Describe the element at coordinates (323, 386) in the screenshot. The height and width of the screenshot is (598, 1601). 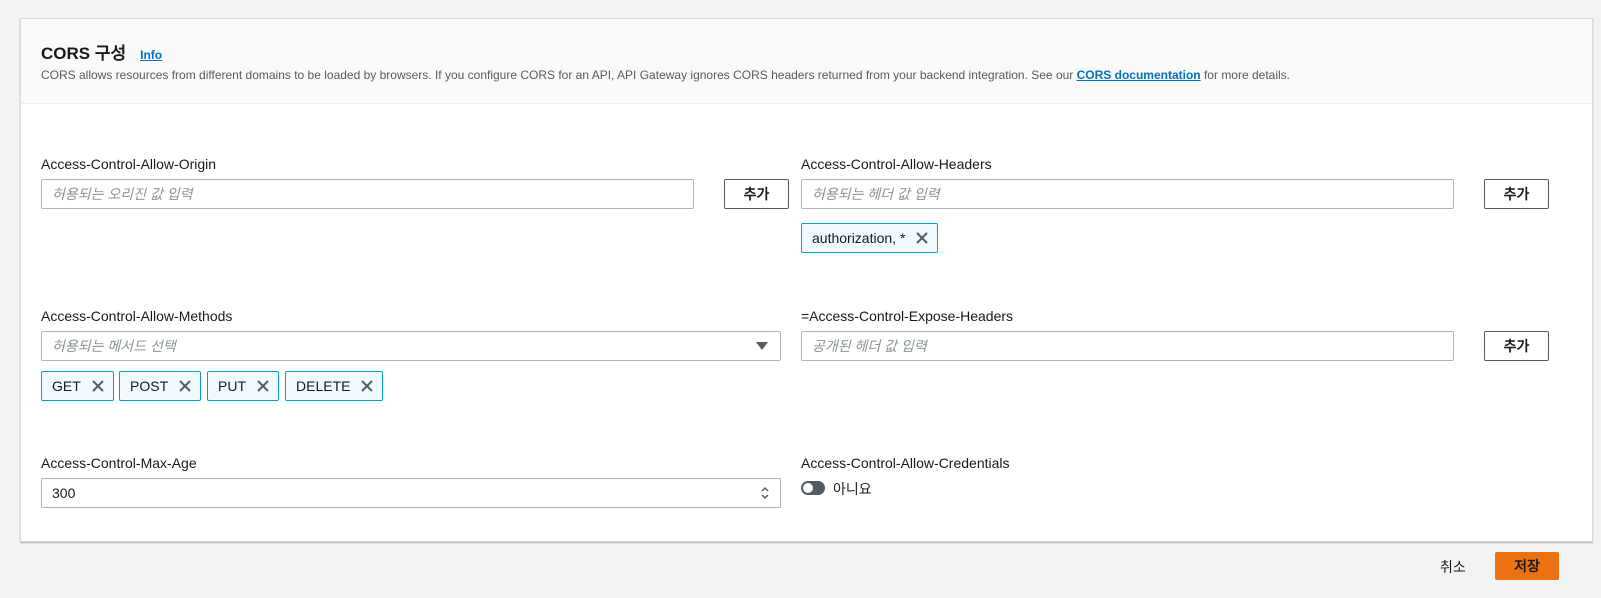
I see `token-label: DELETE` at that location.